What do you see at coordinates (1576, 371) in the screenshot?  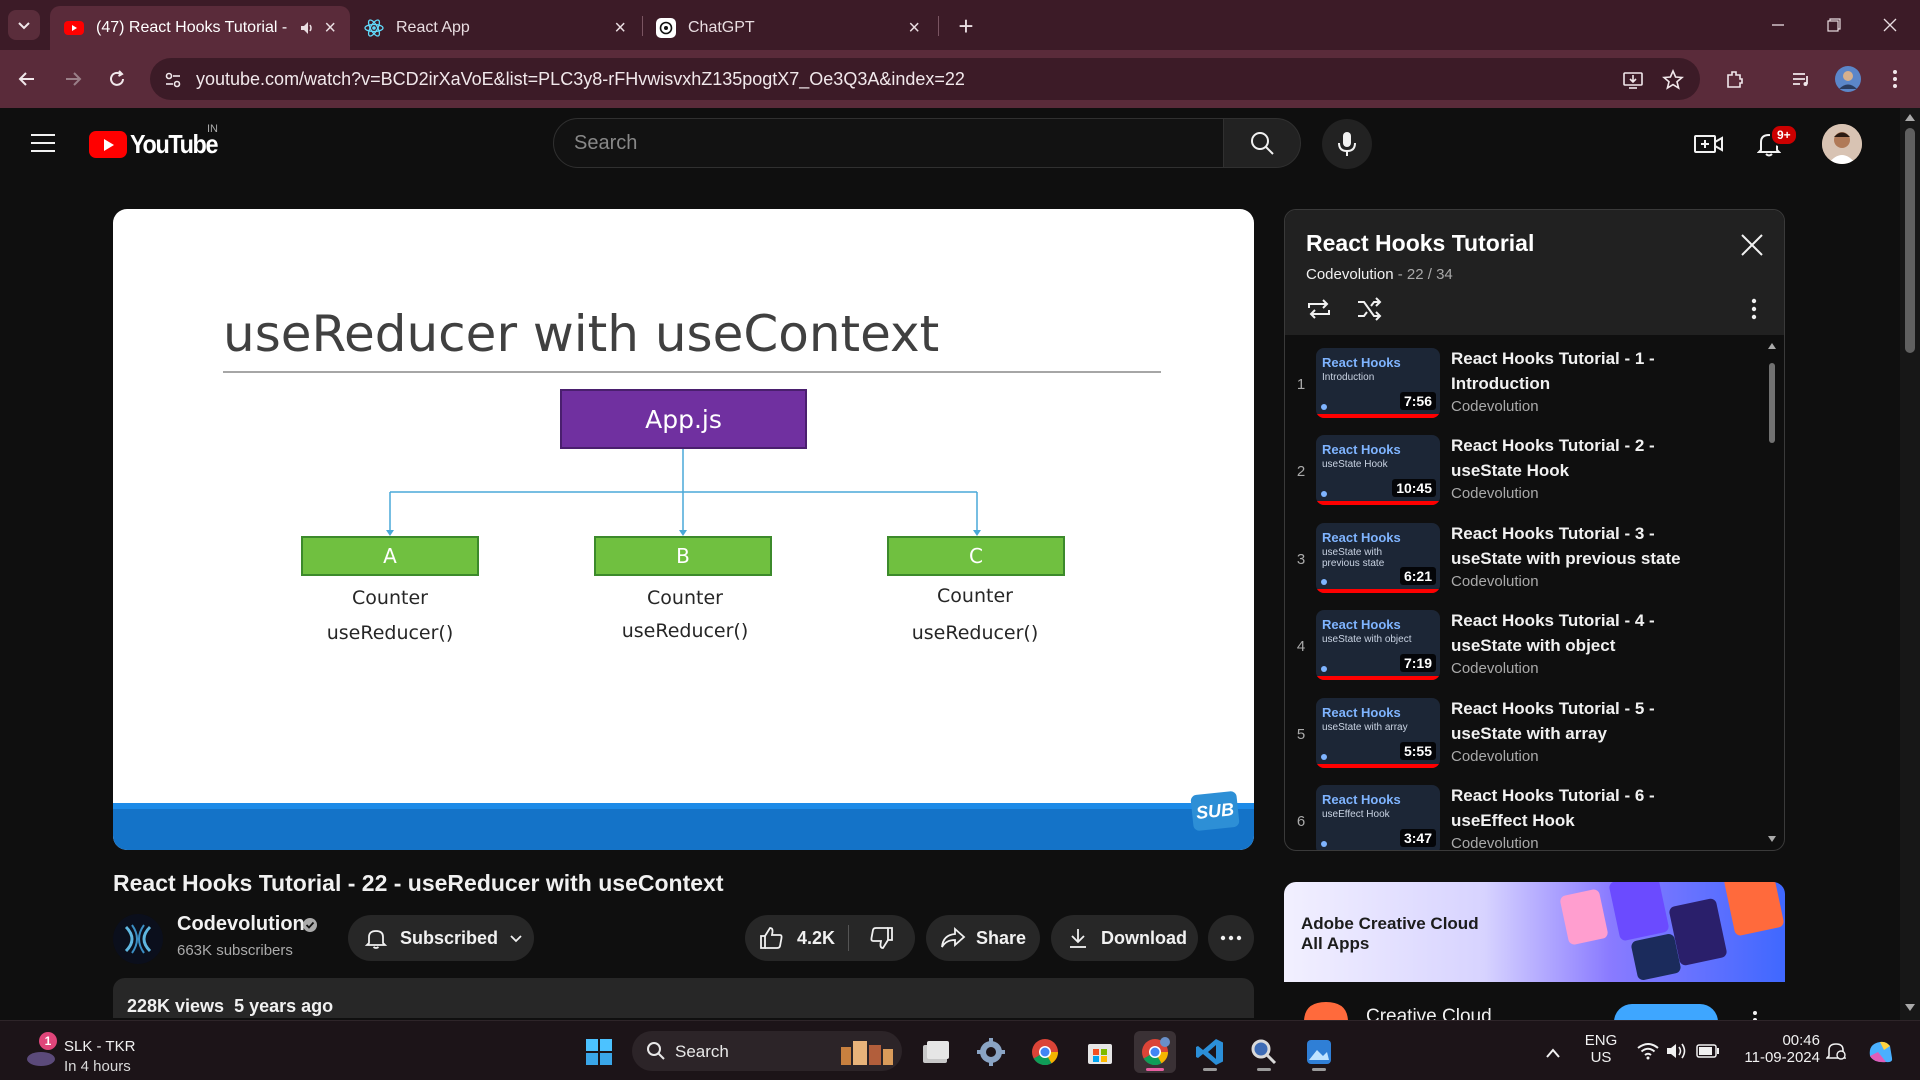 I see `item-title: React Hooks Tutorial - 1 - Introduction` at bounding box center [1576, 371].